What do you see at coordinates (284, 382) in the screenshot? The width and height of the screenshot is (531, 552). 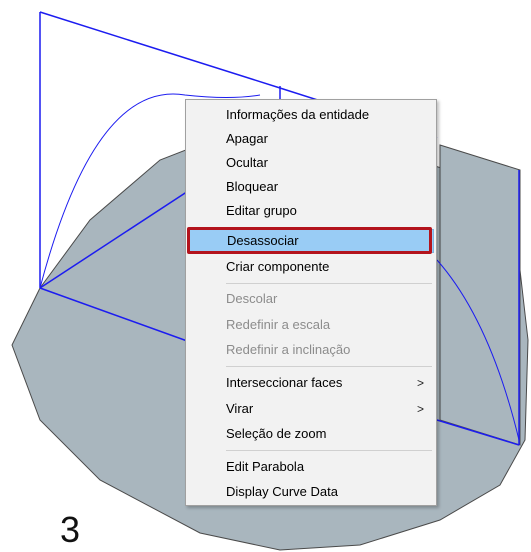 I see `menu-item-label: Interseccionar faces` at bounding box center [284, 382].